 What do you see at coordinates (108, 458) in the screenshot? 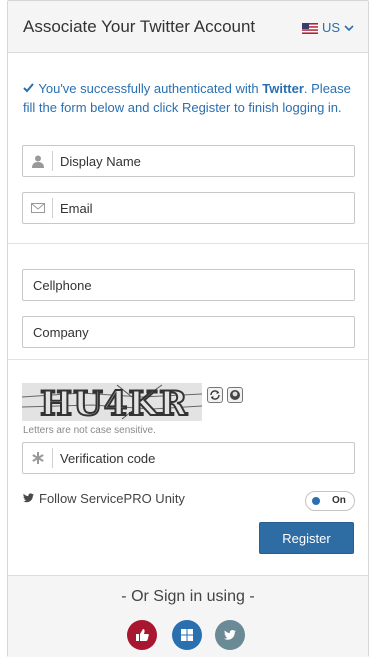
I see `verification-code-placeholder: Verification code` at bounding box center [108, 458].